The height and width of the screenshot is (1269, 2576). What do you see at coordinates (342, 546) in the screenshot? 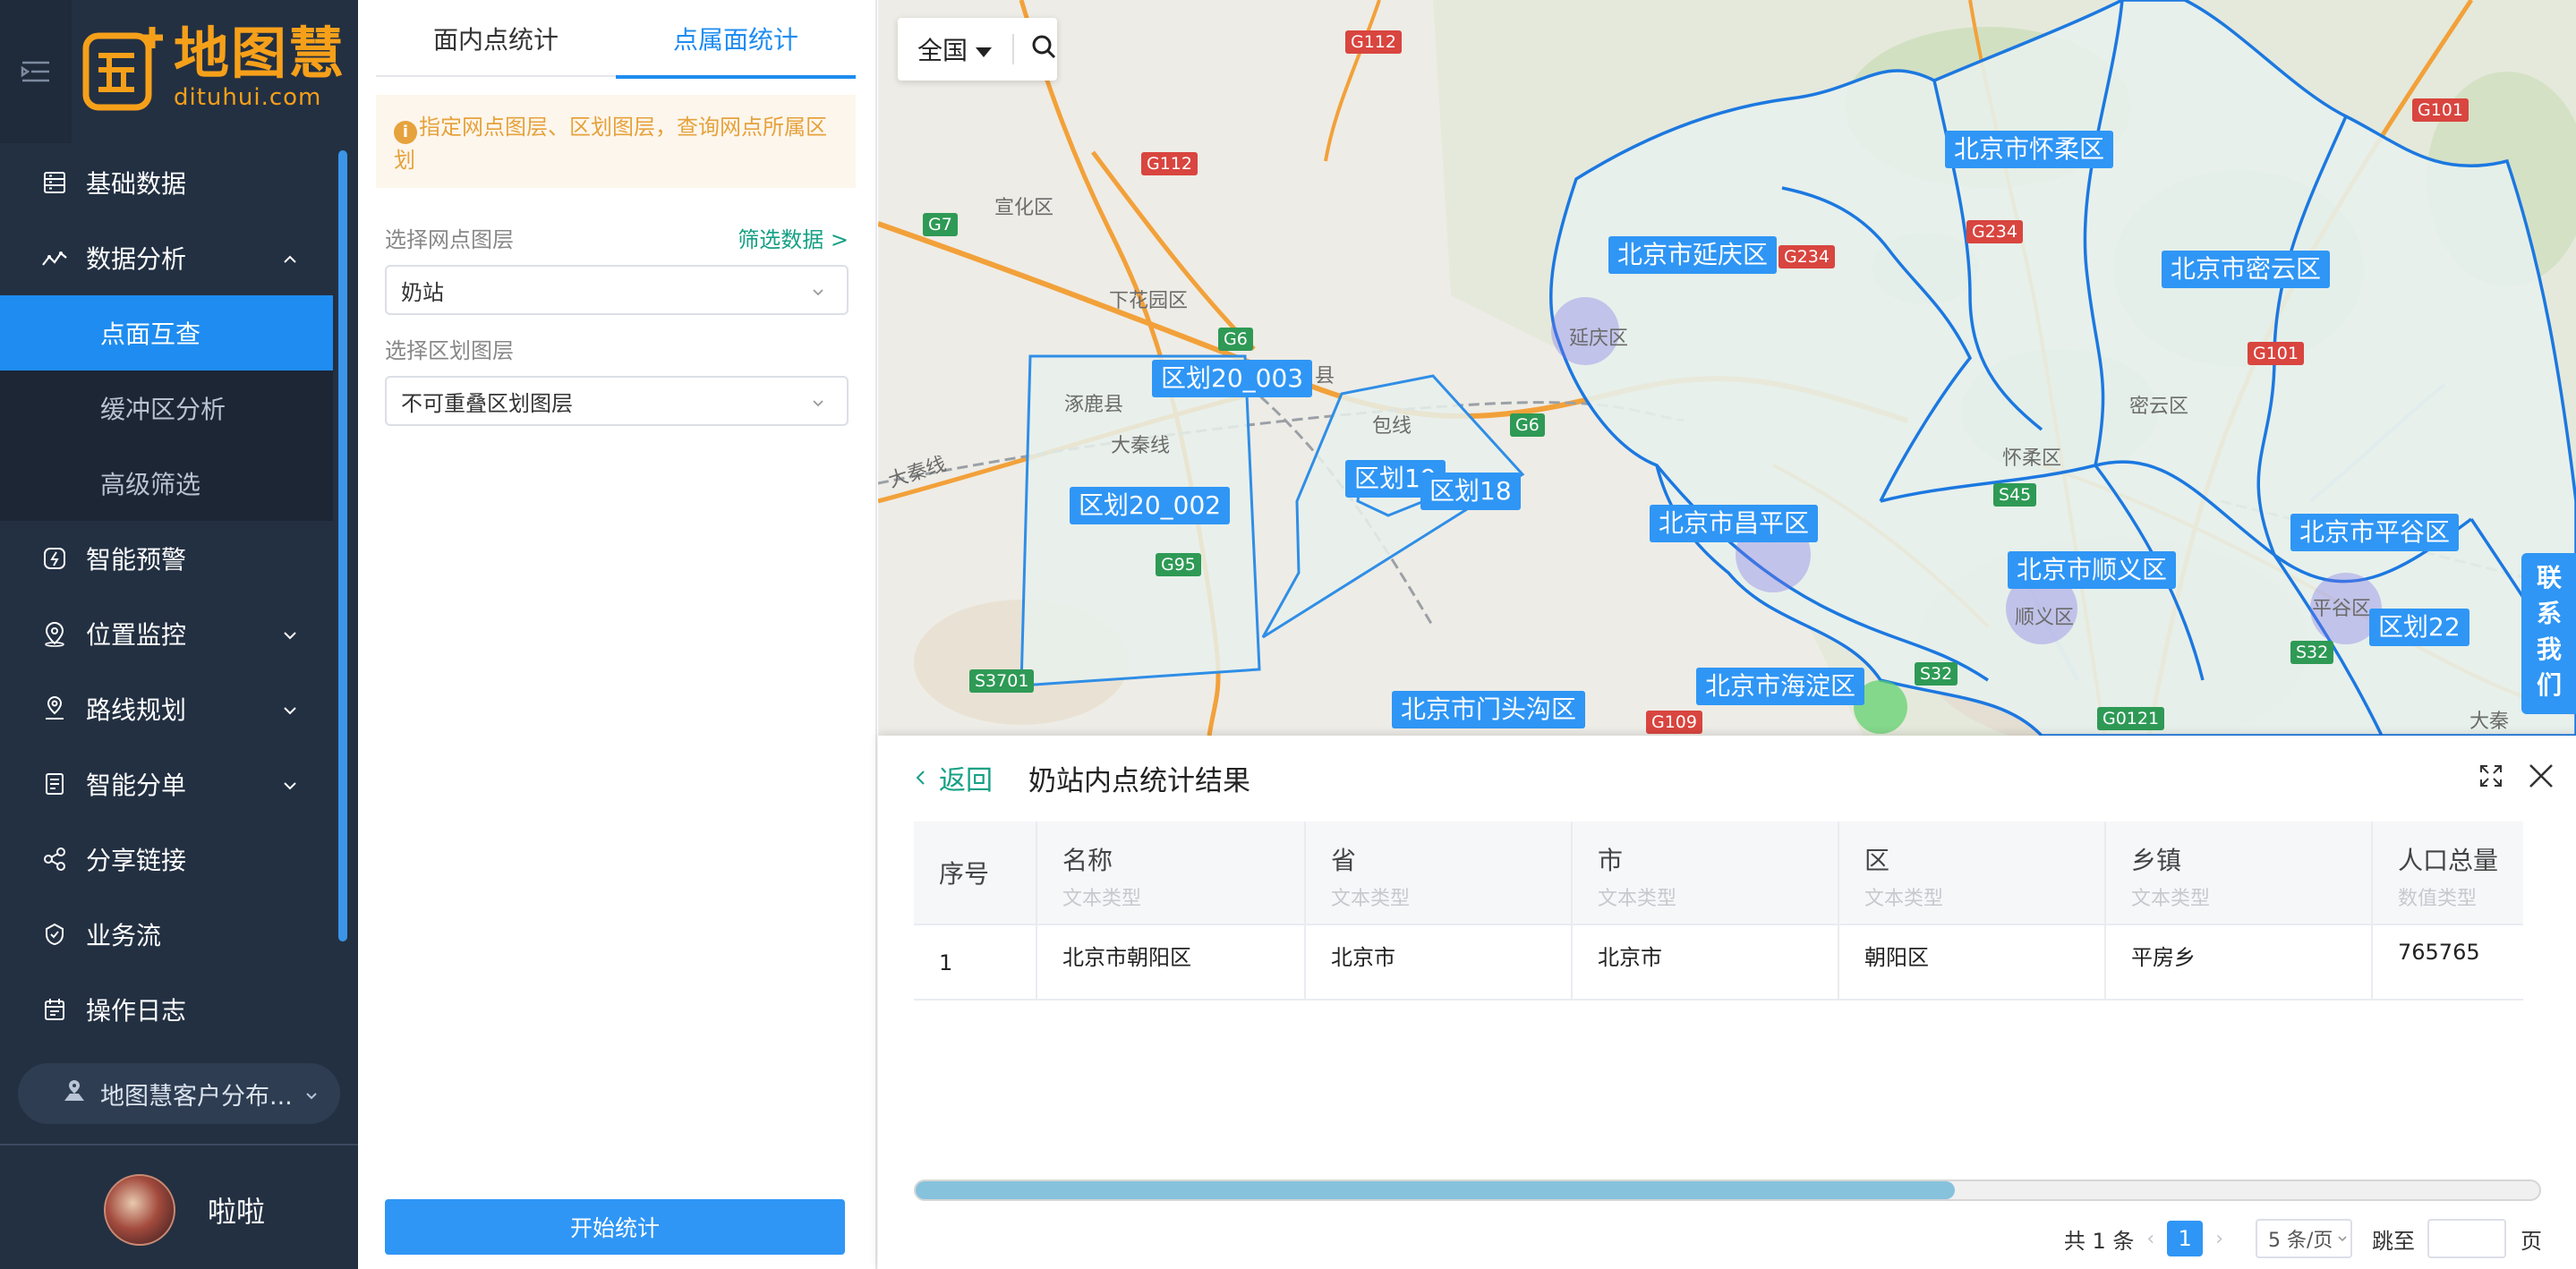
I see `nav-scrollbar` at bounding box center [342, 546].